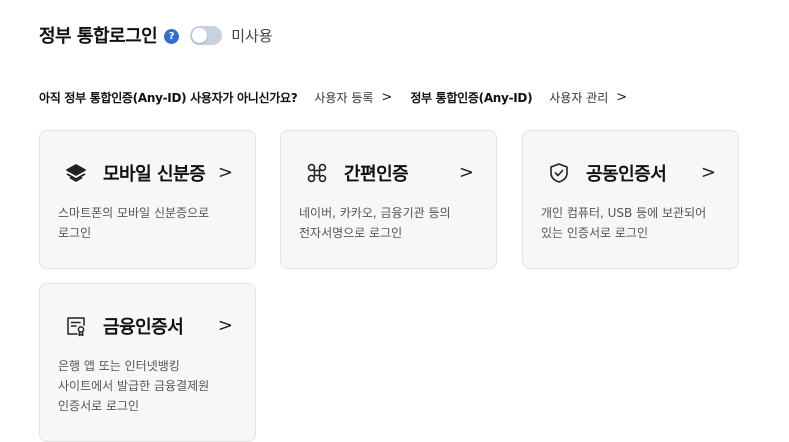  What do you see at coordinates (471, 97) in the screenshot?
I see `any-id-label: 정부 통합인증(Any-ID)` at bounding box center [471, 97].